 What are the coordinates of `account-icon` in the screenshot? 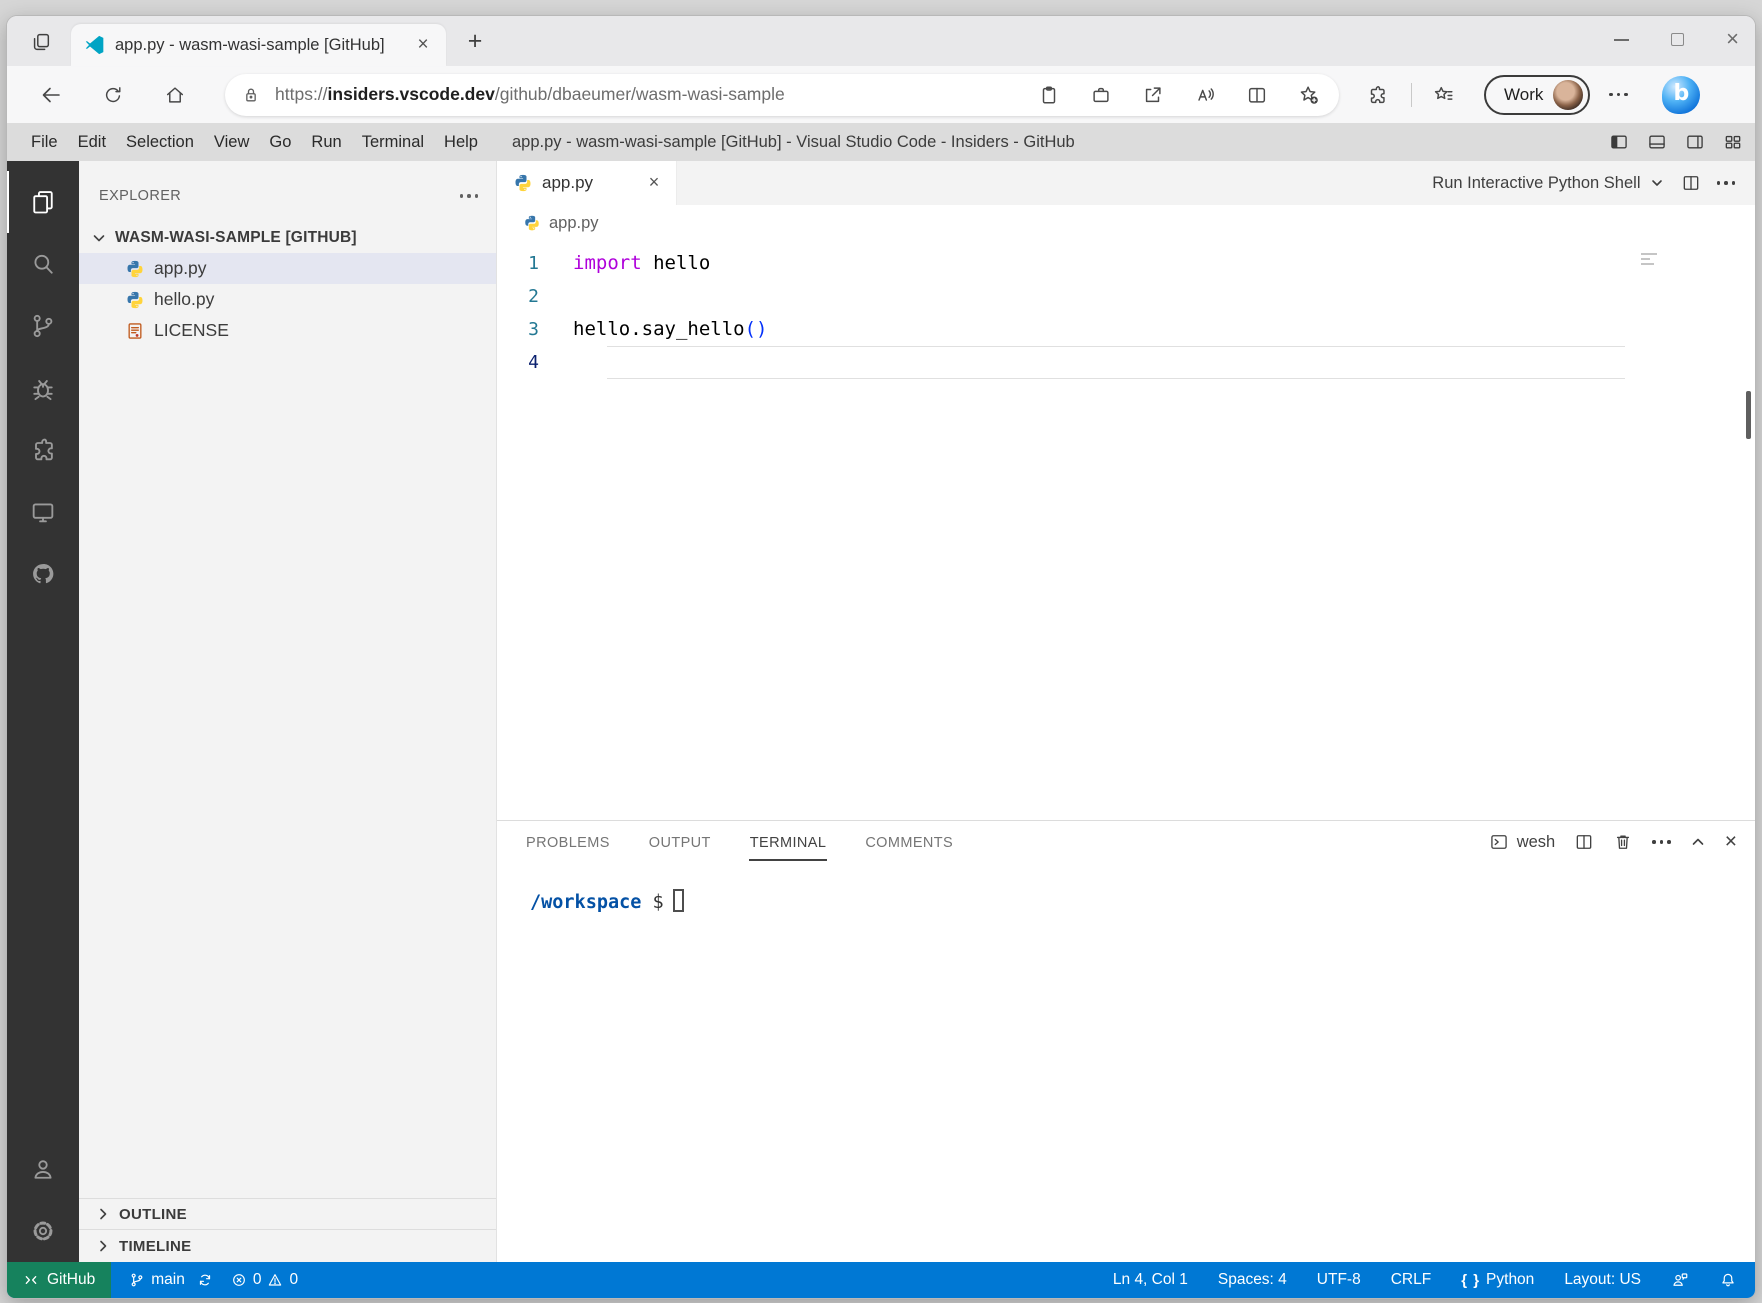 It's located at (43, 1169).